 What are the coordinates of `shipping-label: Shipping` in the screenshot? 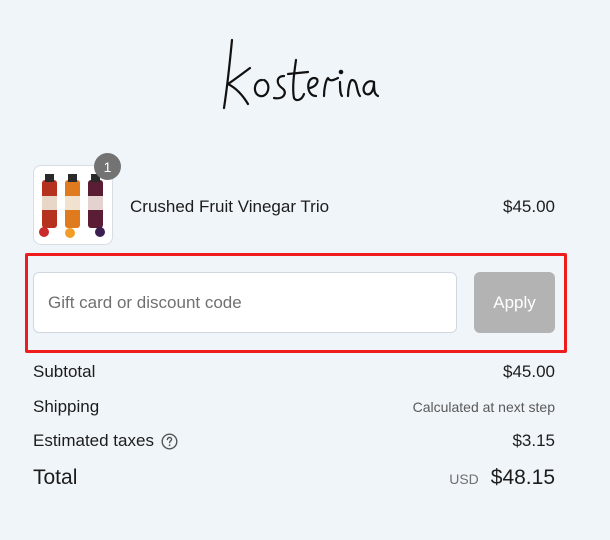 It's located at (66, 406).